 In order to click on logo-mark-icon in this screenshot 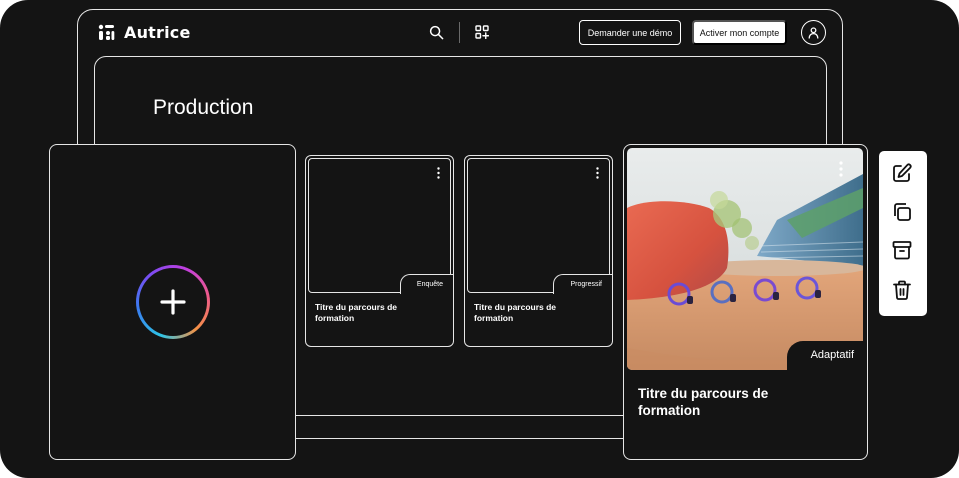, I will do `click(106, 32)`.